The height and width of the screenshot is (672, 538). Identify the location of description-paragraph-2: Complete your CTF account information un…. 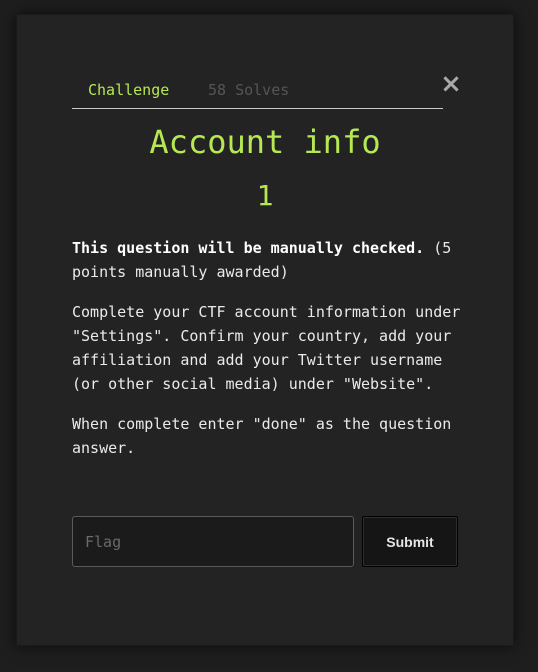
(266, 348).